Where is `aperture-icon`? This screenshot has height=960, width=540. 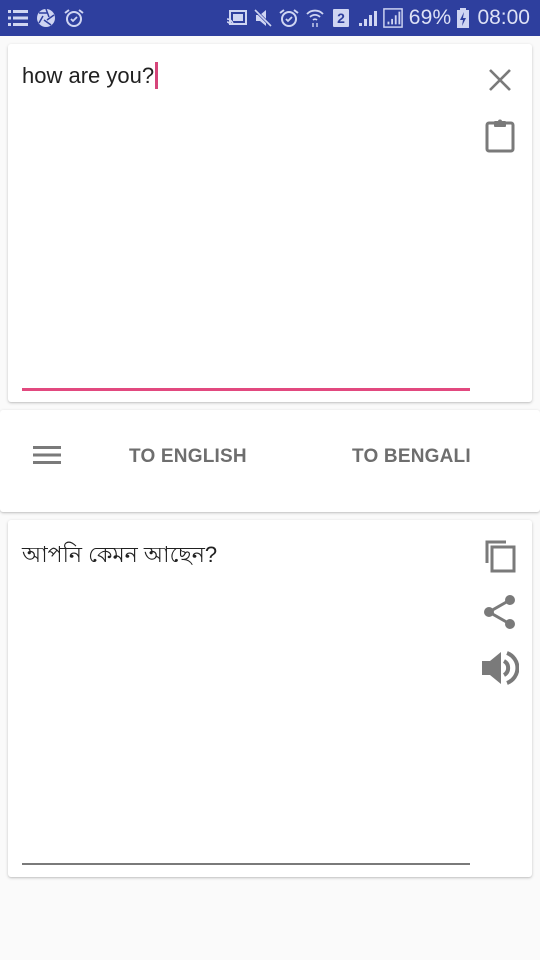 aperture-icon is located at coordinates (46, 18).